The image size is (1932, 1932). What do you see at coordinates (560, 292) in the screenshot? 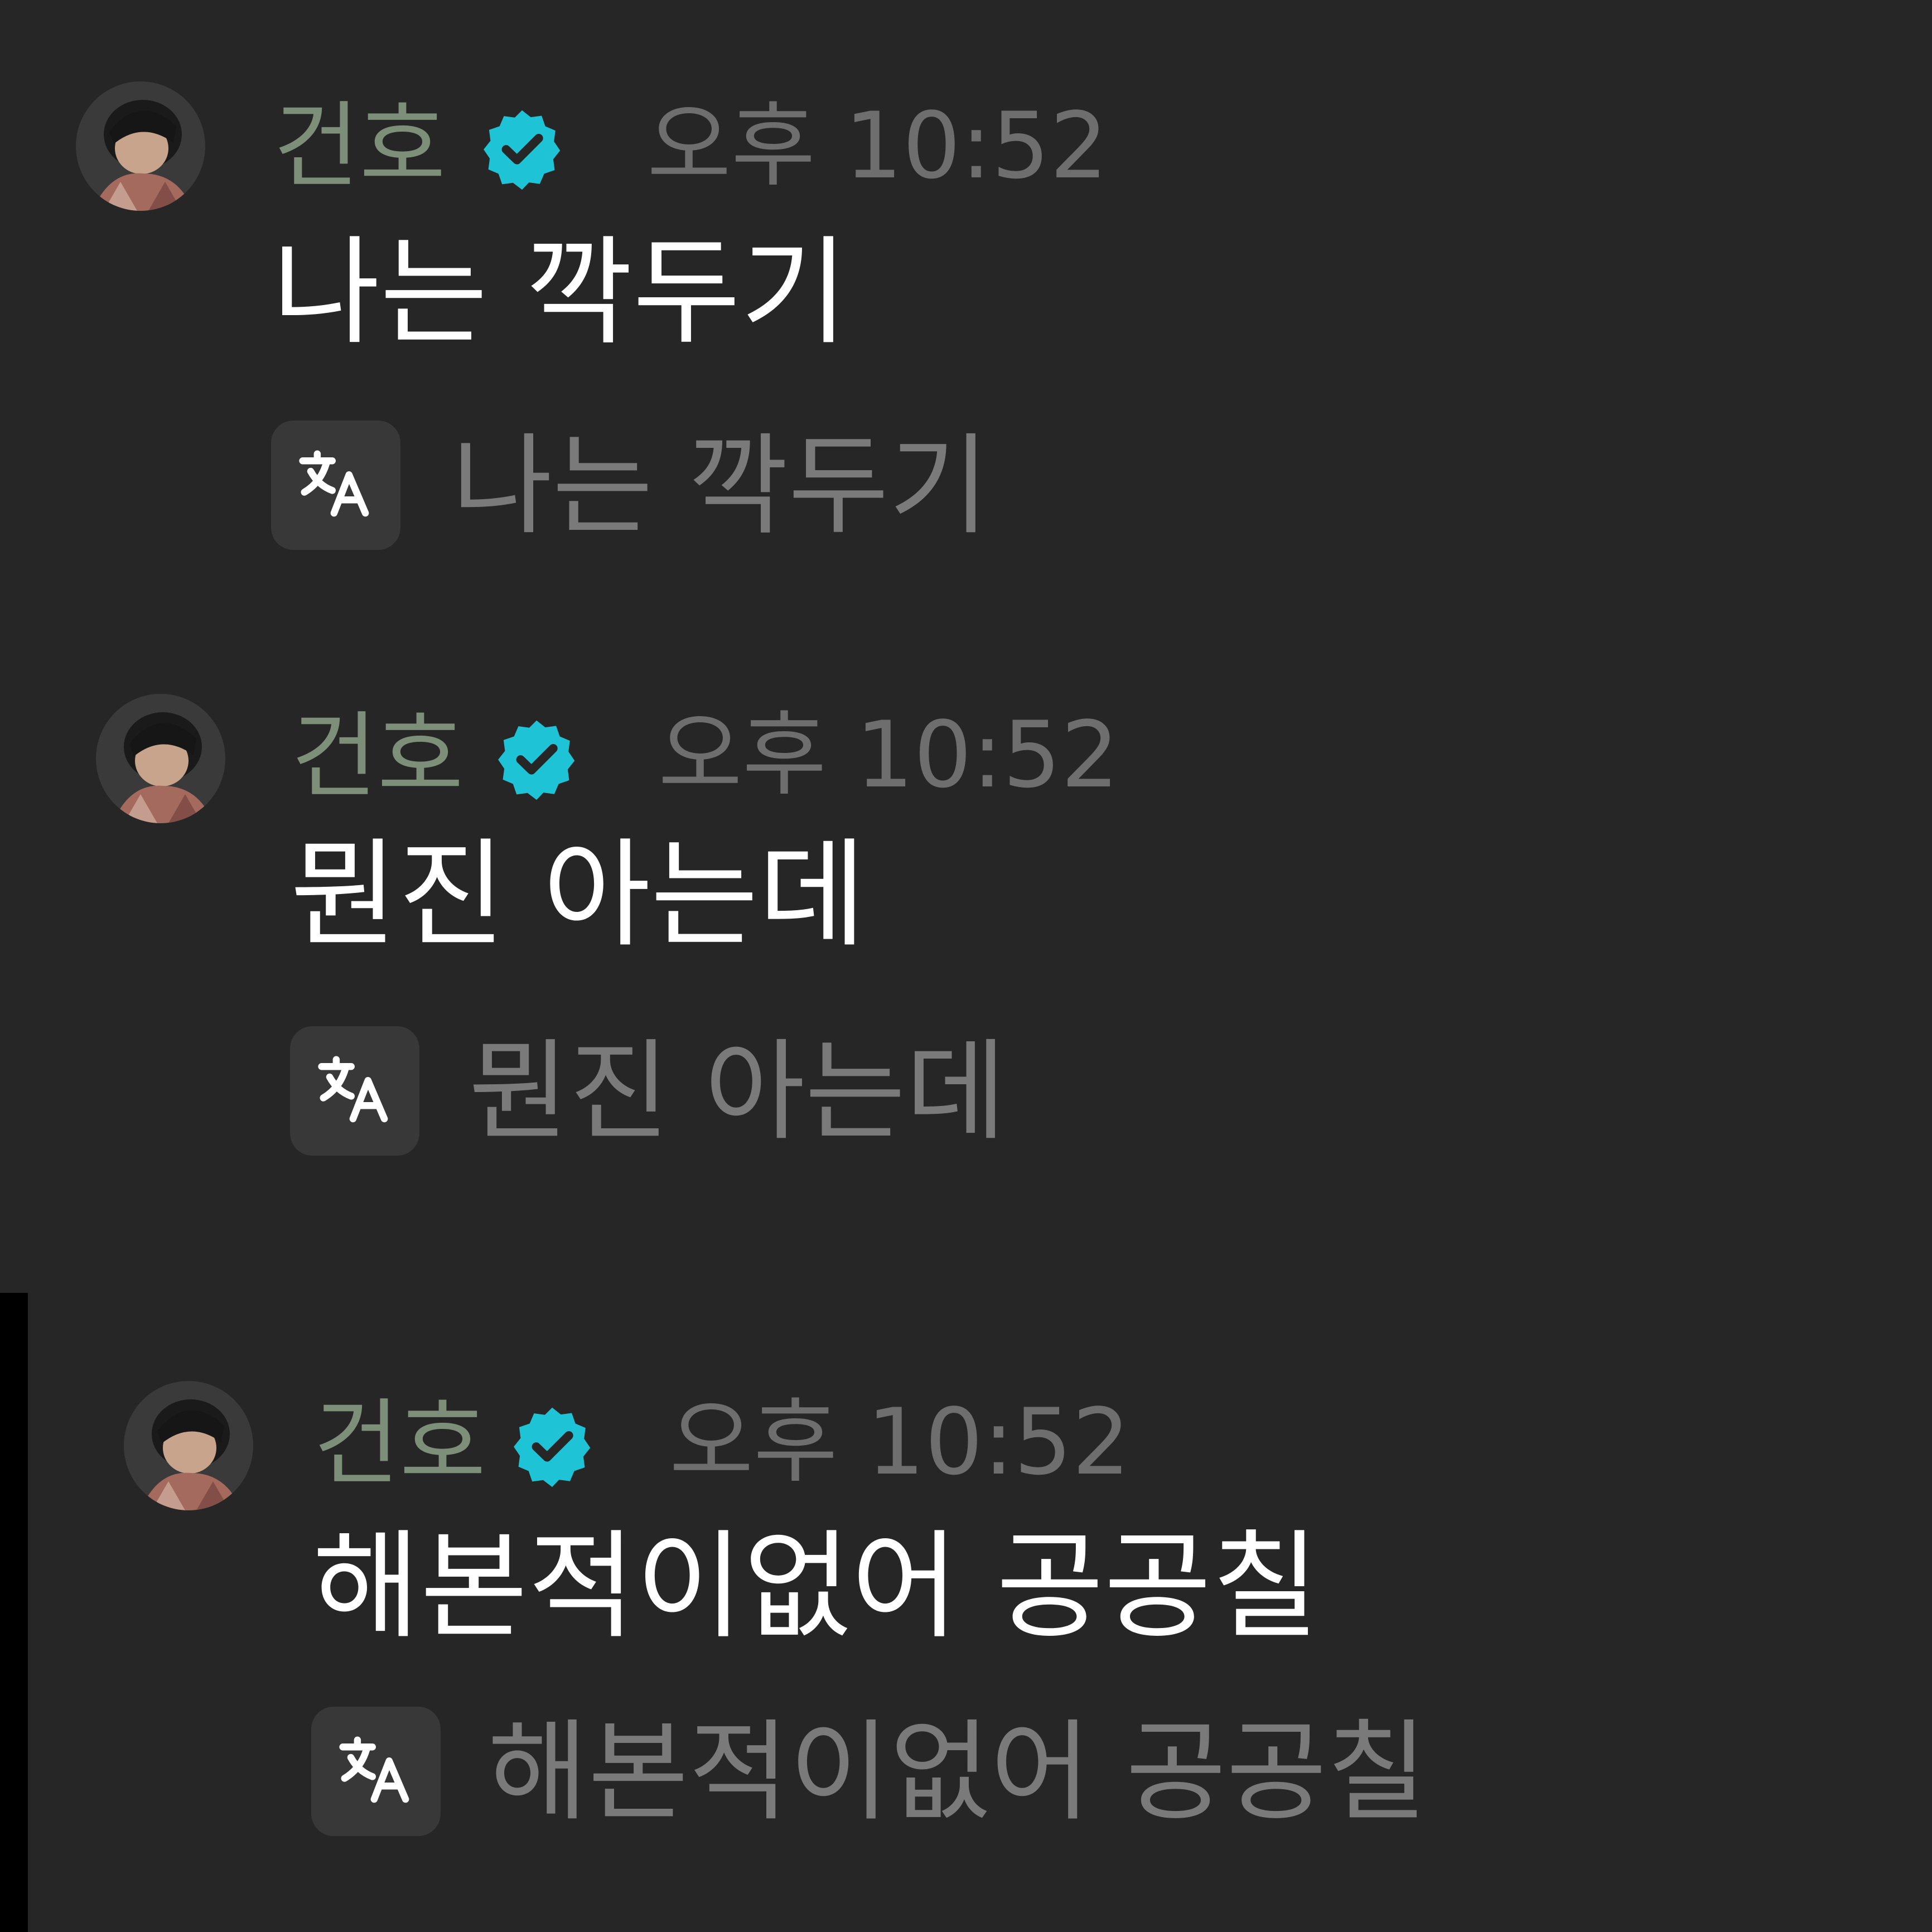
I see `message-text: 나는 깍두기` at bounding box center [560, 292].